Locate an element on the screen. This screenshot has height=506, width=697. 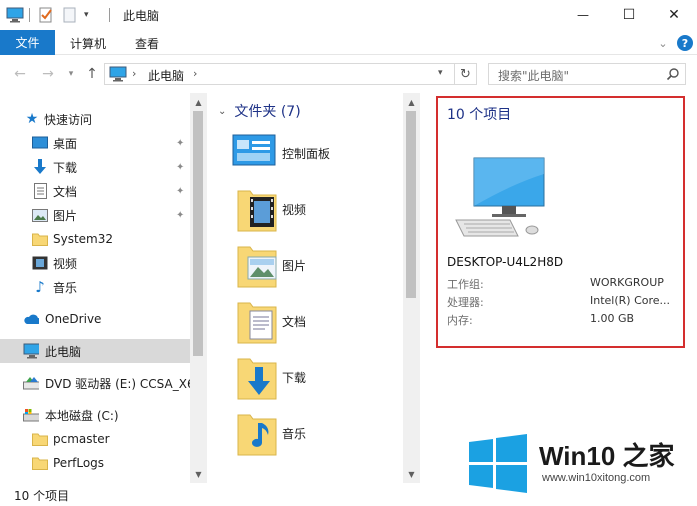
nav-item-pcmaster: pcmaster is located at coordinates (95, 439).